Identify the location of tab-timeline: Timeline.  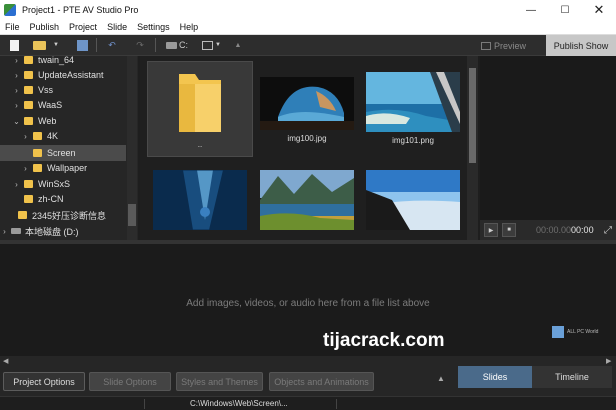
(572, 377).